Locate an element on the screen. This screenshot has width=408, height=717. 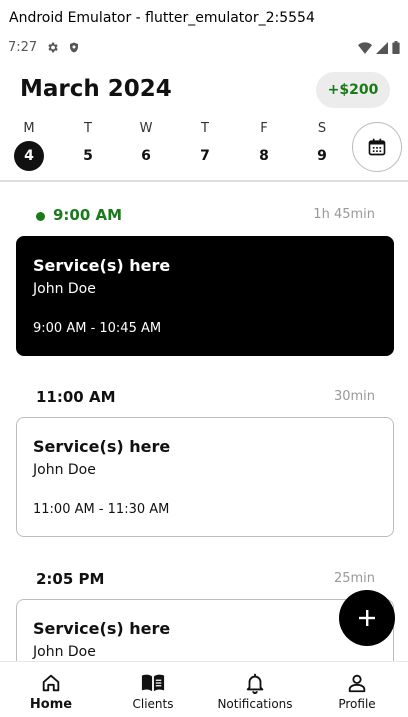
plus-icon is located at coordinates (367, 618).